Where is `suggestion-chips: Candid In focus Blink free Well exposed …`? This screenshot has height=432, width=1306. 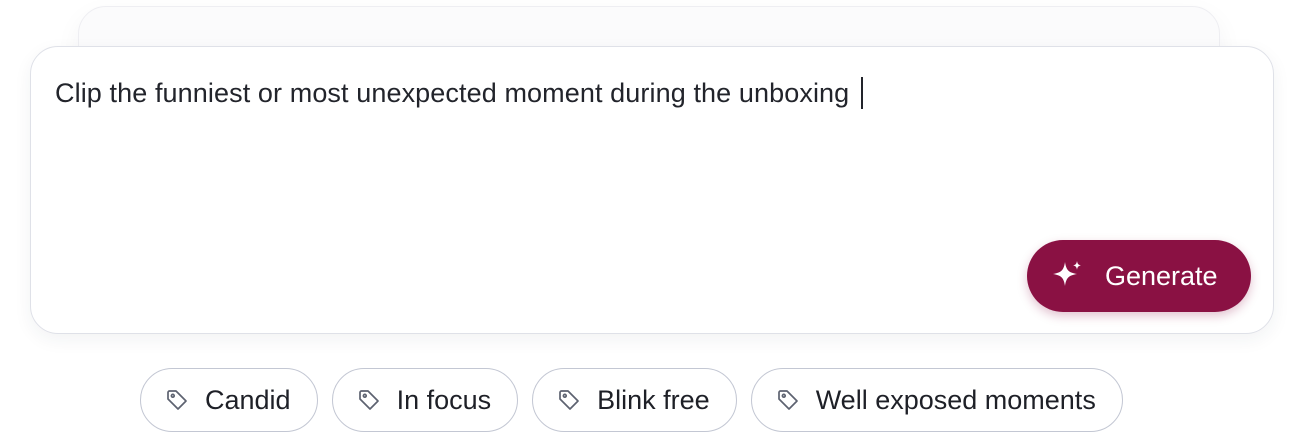
suggestion-chips: Candid In focus Blink free Well exposed … is located at coordinates (631, 400).